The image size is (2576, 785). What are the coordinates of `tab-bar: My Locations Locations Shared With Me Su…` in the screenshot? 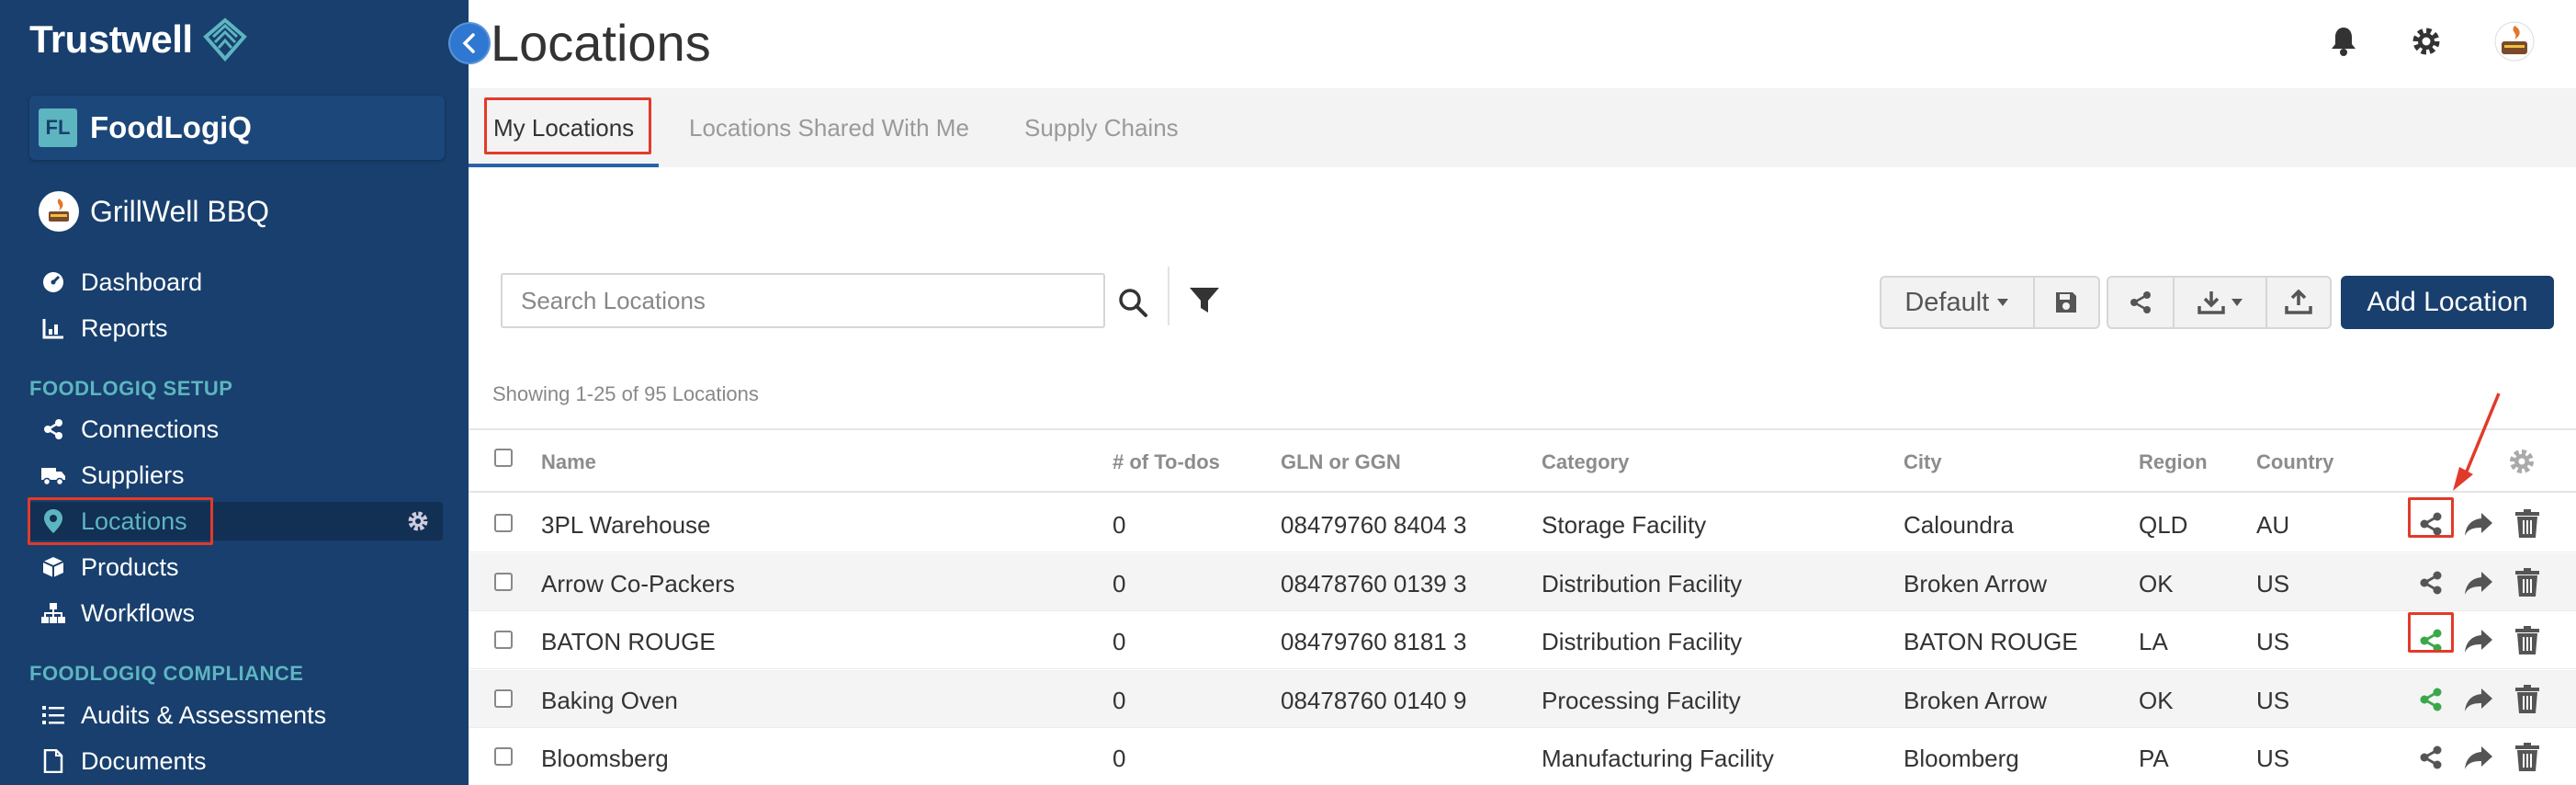 It's located at (1522, 127).